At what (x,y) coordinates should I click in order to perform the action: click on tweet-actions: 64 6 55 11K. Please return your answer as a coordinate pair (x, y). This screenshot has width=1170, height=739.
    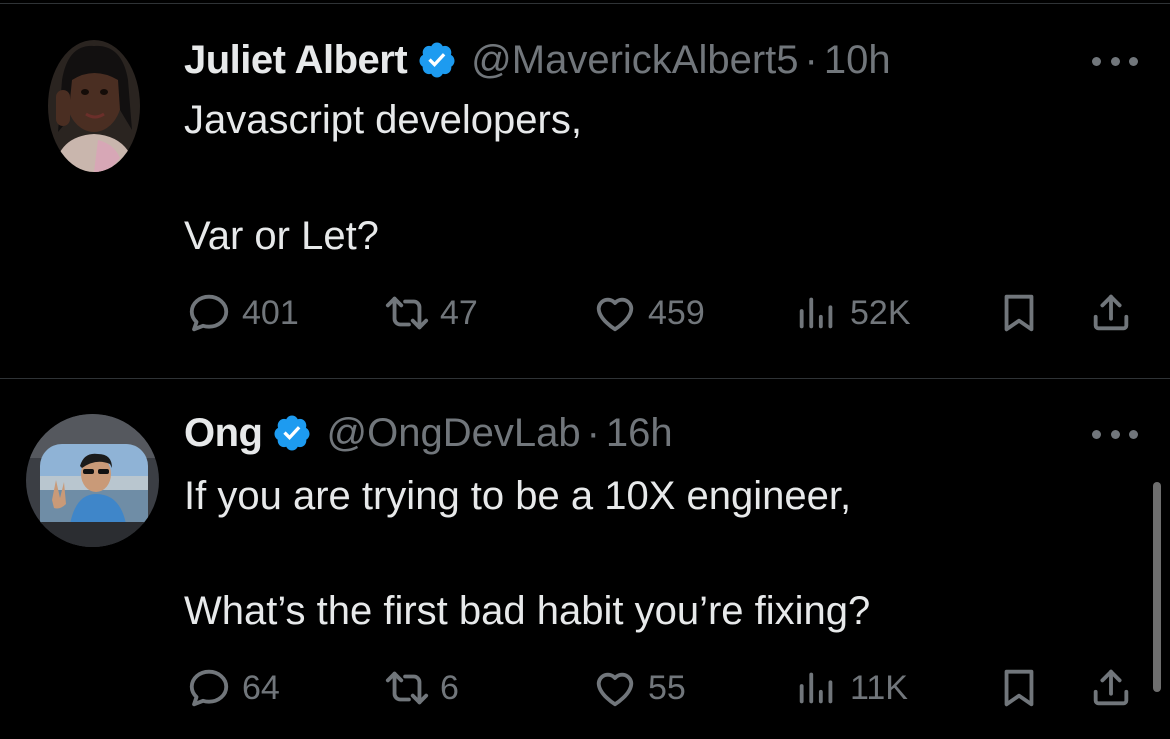
    Looking at the image, I should click on (585, 688).